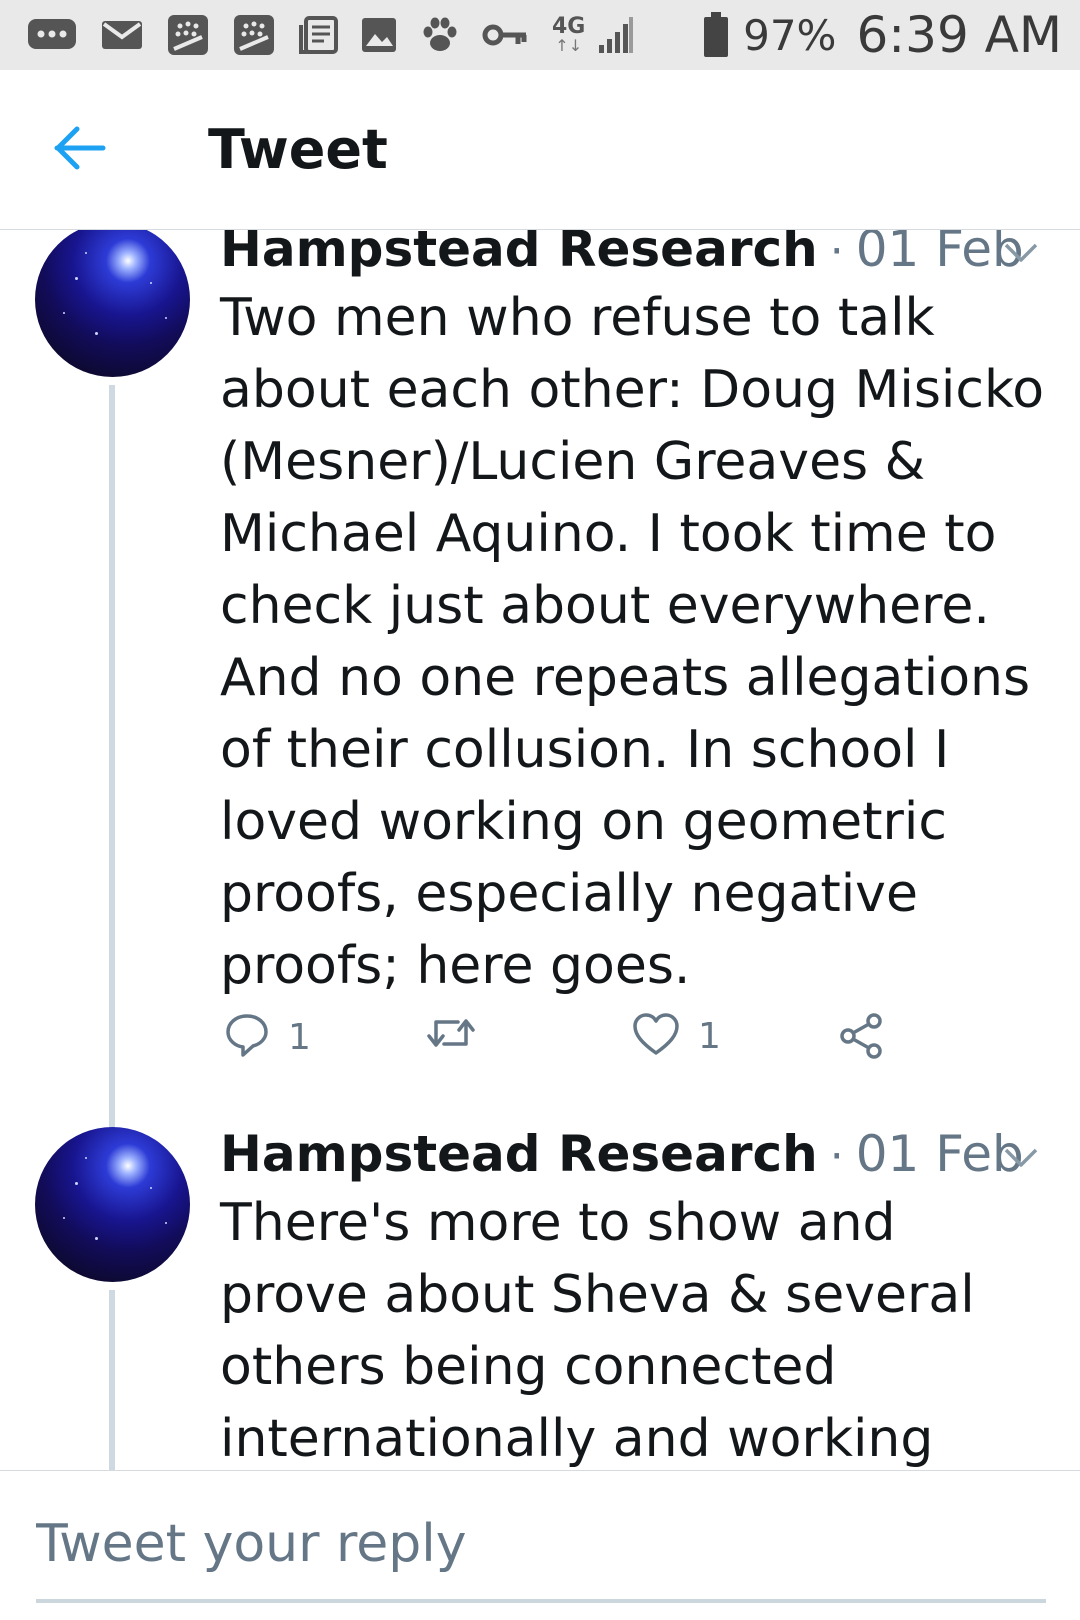 Image resolution: width=1080 pixels, height=1620 pixels. Describe the element at coordinates (569, 45) in the screenshot. I see `network-arrows: ↑↓` at that location.